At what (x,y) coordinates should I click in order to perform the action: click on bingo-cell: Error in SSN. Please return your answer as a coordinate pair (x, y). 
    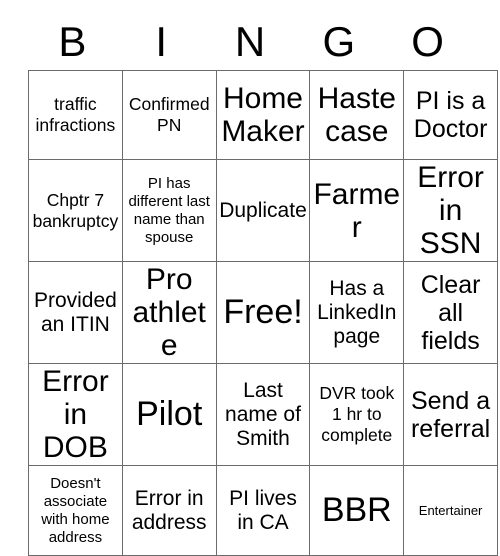
    Looking at the image, I should click on (450, 210).